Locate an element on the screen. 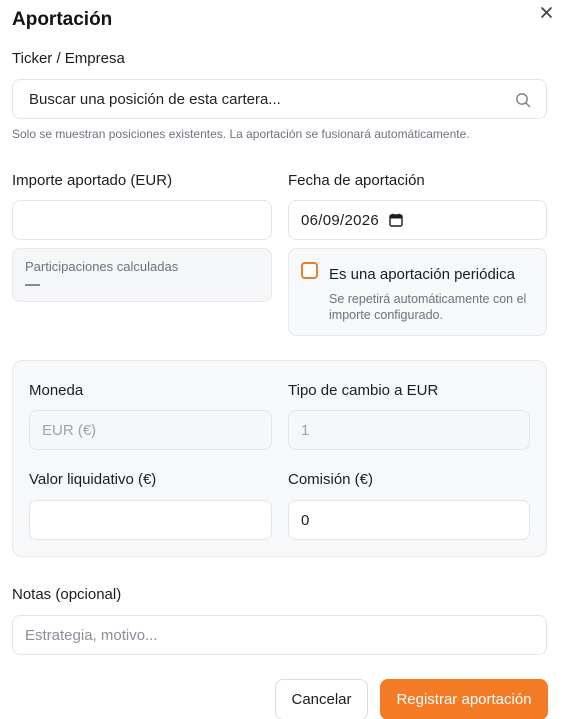  currency-value: EUR (€) is located at coordinates (69, 430).